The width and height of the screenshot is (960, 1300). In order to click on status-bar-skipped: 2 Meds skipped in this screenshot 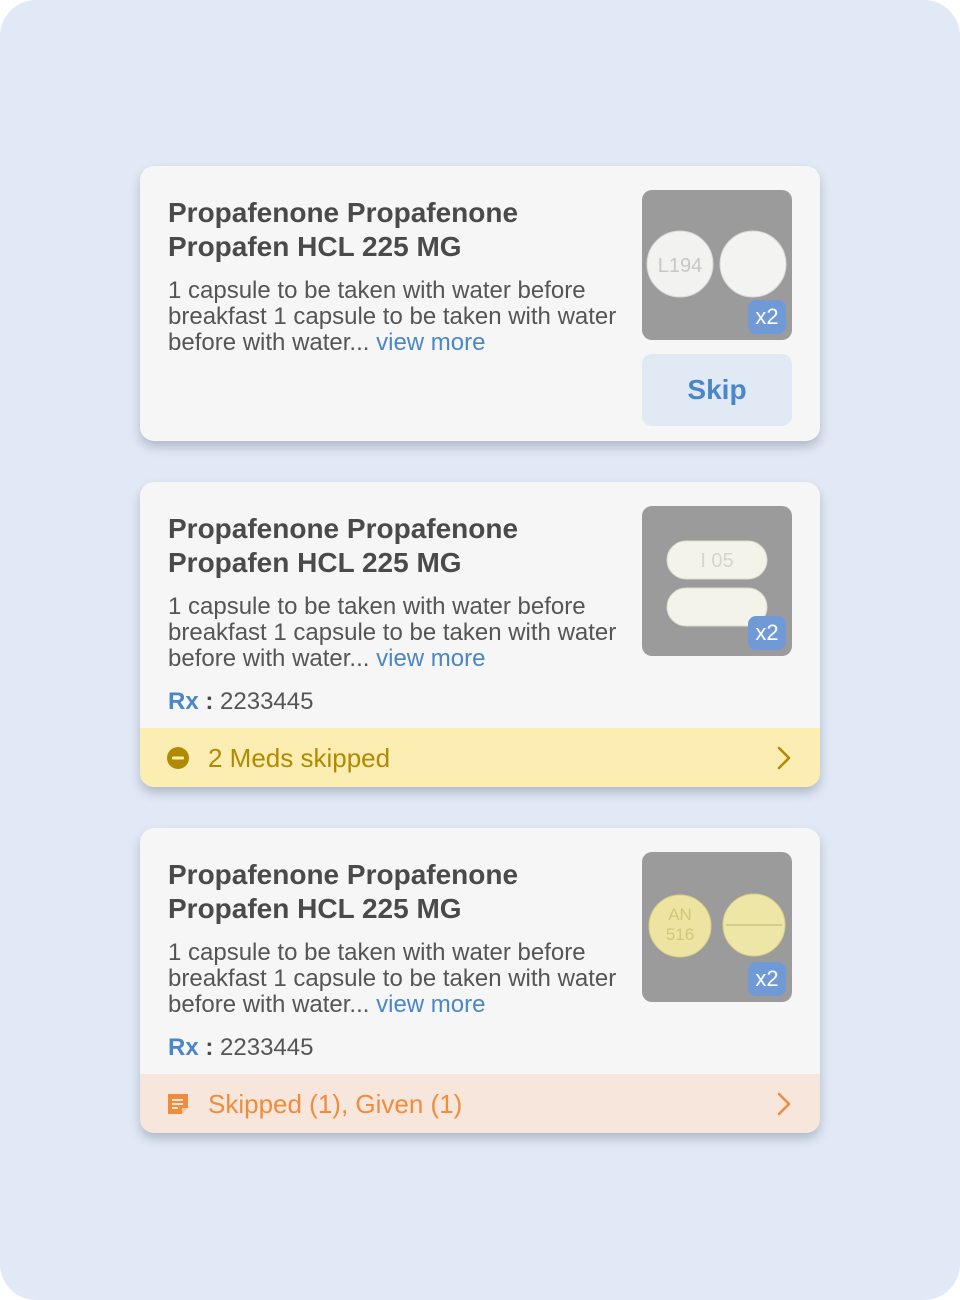, I will do `click(480, 757)`.